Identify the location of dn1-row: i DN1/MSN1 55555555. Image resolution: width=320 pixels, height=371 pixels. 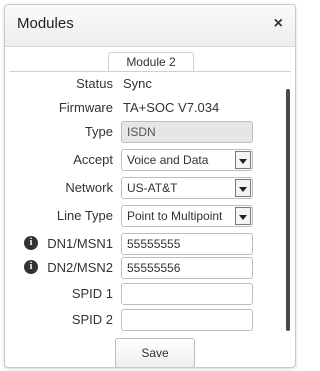
(150, 244).